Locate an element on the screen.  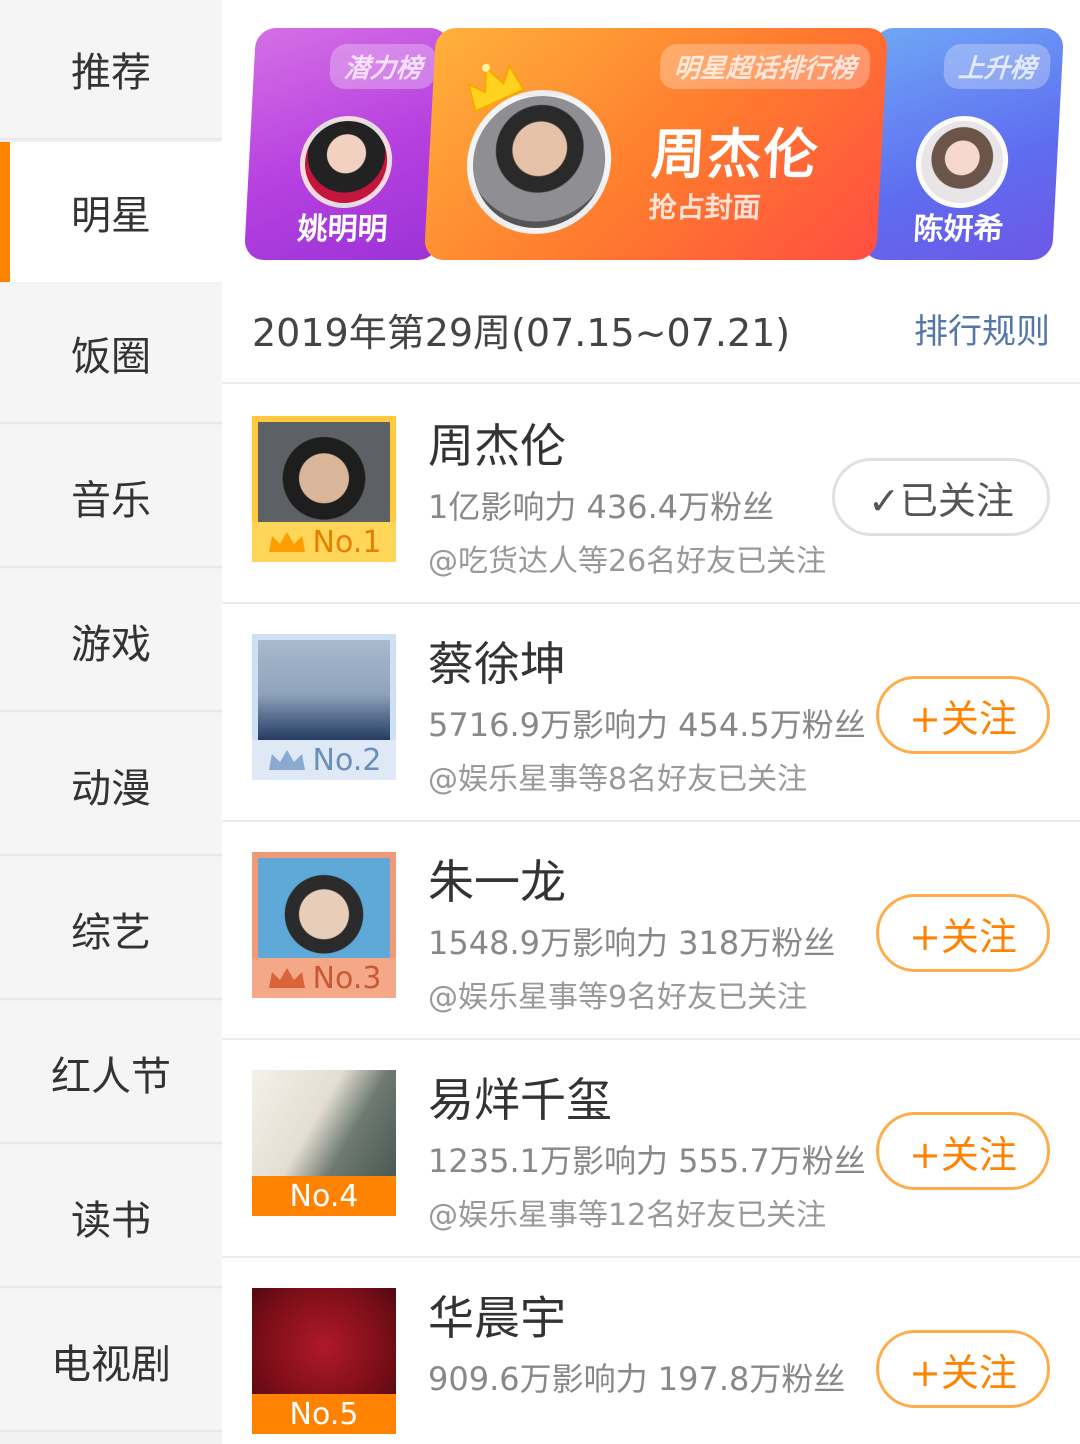
rank-badge: No.2 is located at coordinates (324, 760).